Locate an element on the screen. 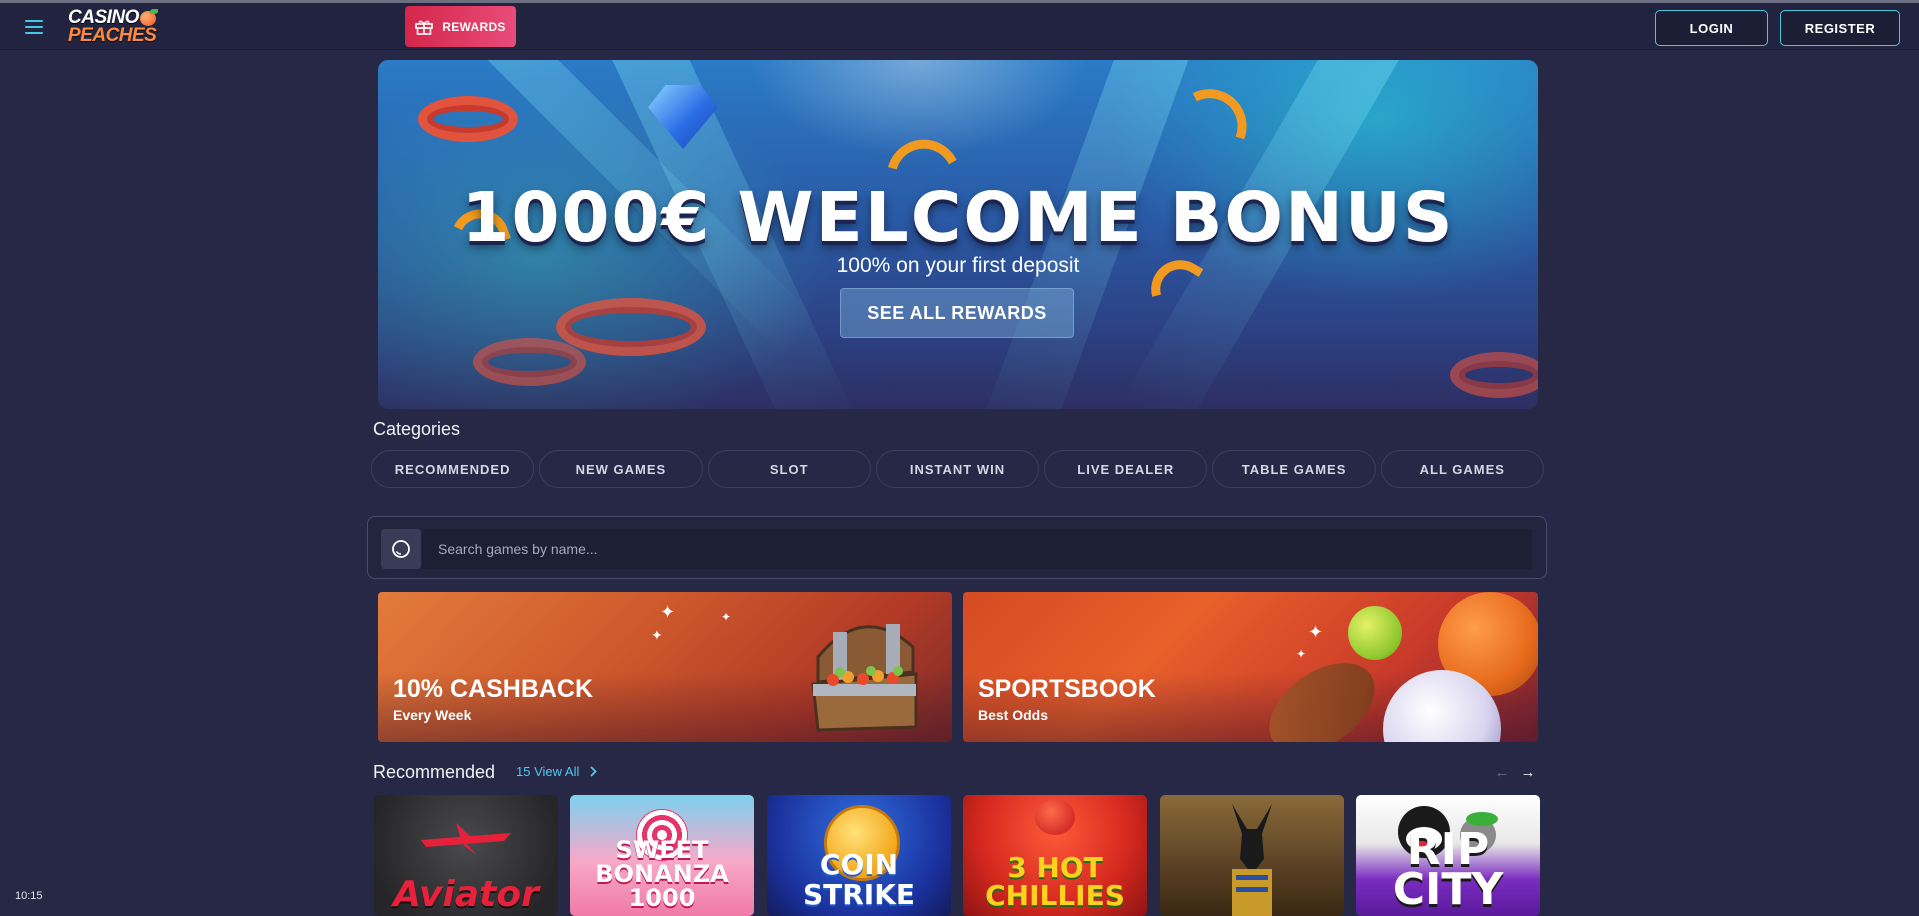  logo-text-peaches: PEACHES is located at coordinates (112, 35).